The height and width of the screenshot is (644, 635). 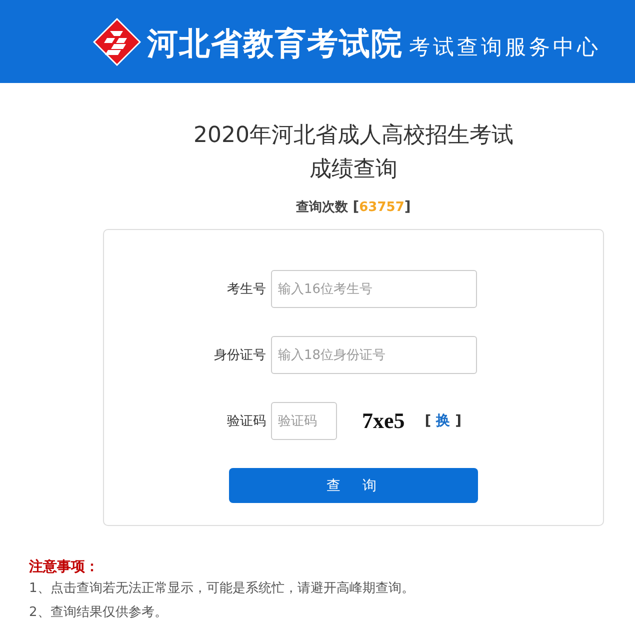 I want to click on captcha-code: 7xe5, so click(x=383, y=421).